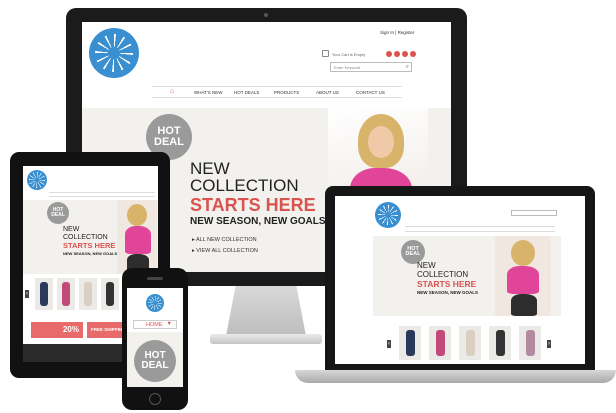  What do you see at coordinates (169, 324) in the screenshot?
I see `chevron-down-icon: ▼` at bounding box center [169, 324].